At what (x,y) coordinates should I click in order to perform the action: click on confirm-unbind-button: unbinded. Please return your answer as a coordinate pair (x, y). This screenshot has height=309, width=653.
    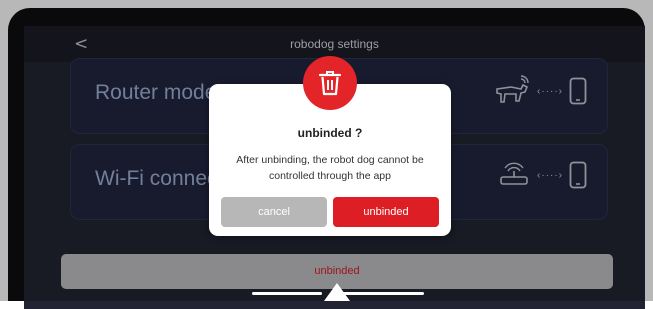
    Looking at the image, I should click on (386, 212).